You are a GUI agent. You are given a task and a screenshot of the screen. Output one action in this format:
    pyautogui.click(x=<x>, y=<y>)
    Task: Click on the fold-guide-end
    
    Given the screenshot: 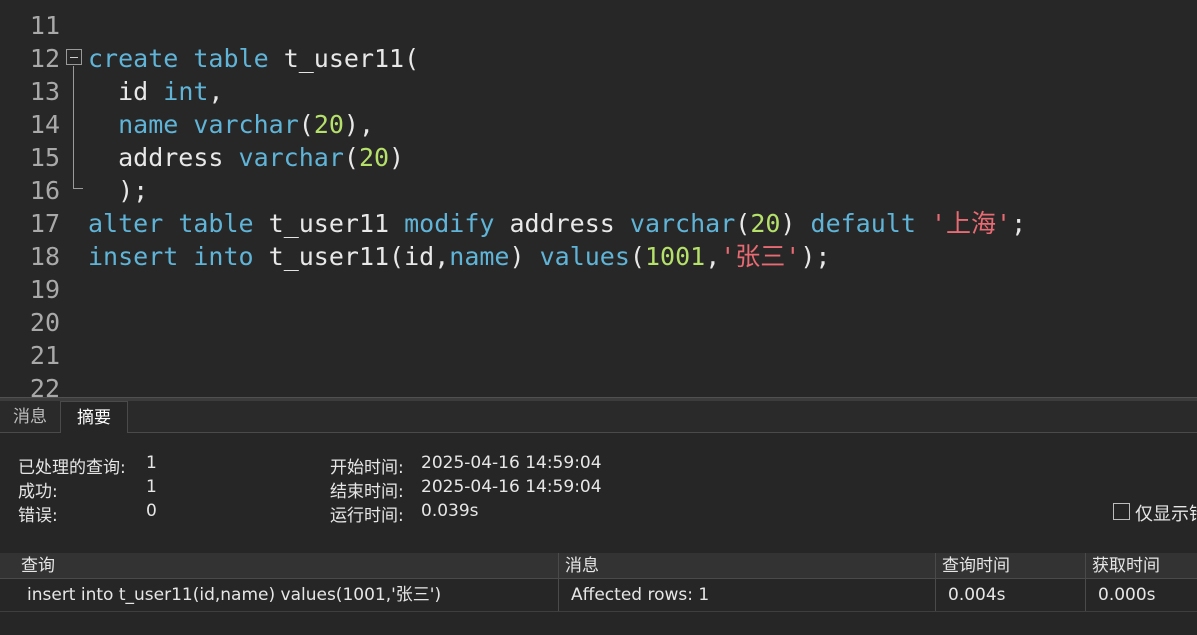 What is the action you would take?
    pyautogui.click(x=78, y=188)
    